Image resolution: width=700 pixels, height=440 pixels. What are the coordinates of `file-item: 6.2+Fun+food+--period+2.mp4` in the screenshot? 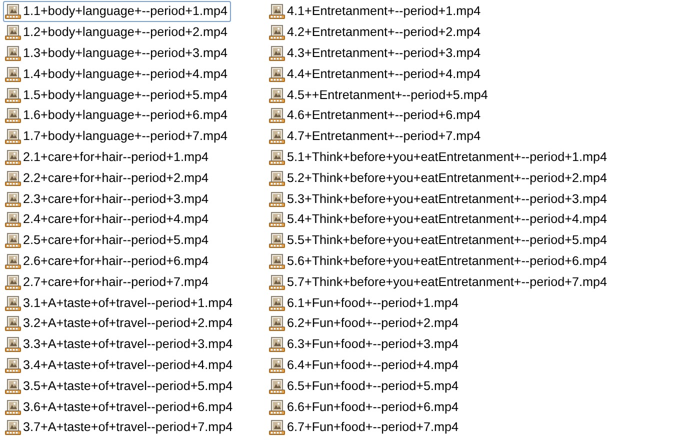 It's located at (365, 323).